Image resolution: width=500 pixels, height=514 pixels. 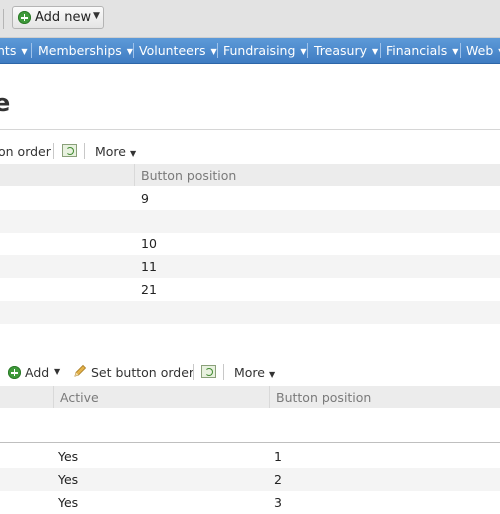 I want to click on table-row: 10, so click(x=250, y=243).